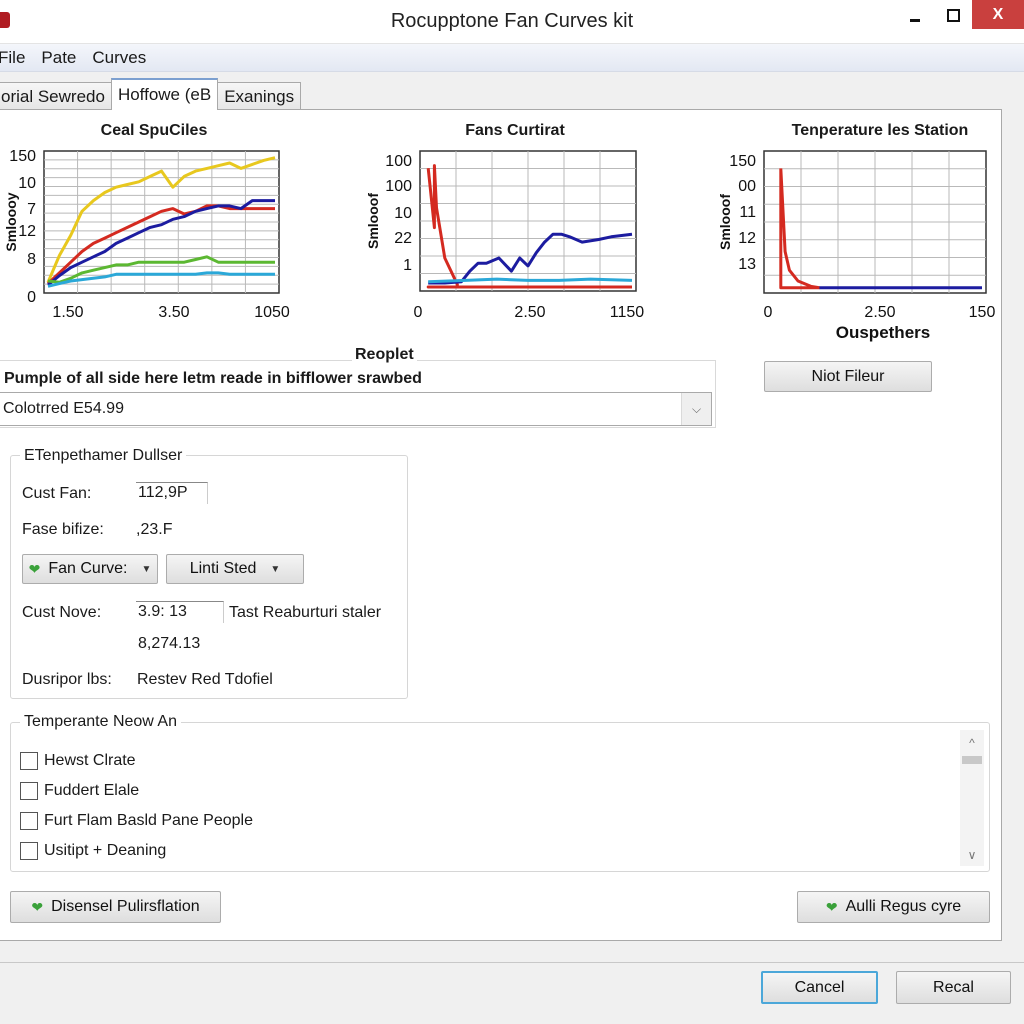  What do you see at coordinates (62, 612) in the screenshot?
I see `cust-nove-label: Cust Nove:` at bounding box center [62, 612].